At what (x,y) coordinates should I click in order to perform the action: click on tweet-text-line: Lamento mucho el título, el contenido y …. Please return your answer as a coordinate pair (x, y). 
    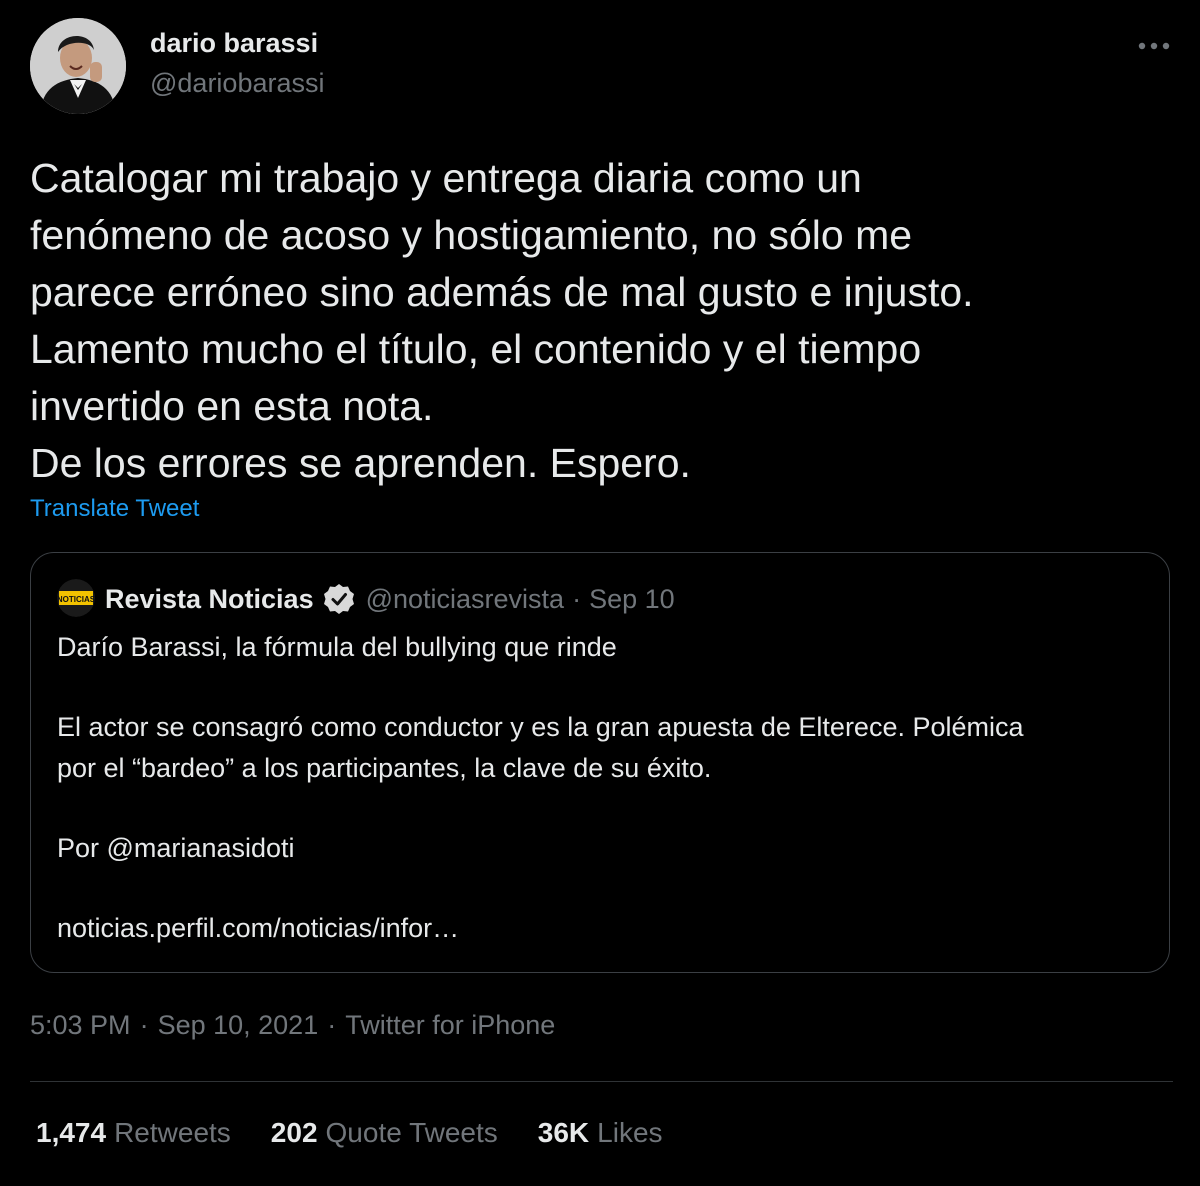
    Looking at the image, I should click on (476, 349).